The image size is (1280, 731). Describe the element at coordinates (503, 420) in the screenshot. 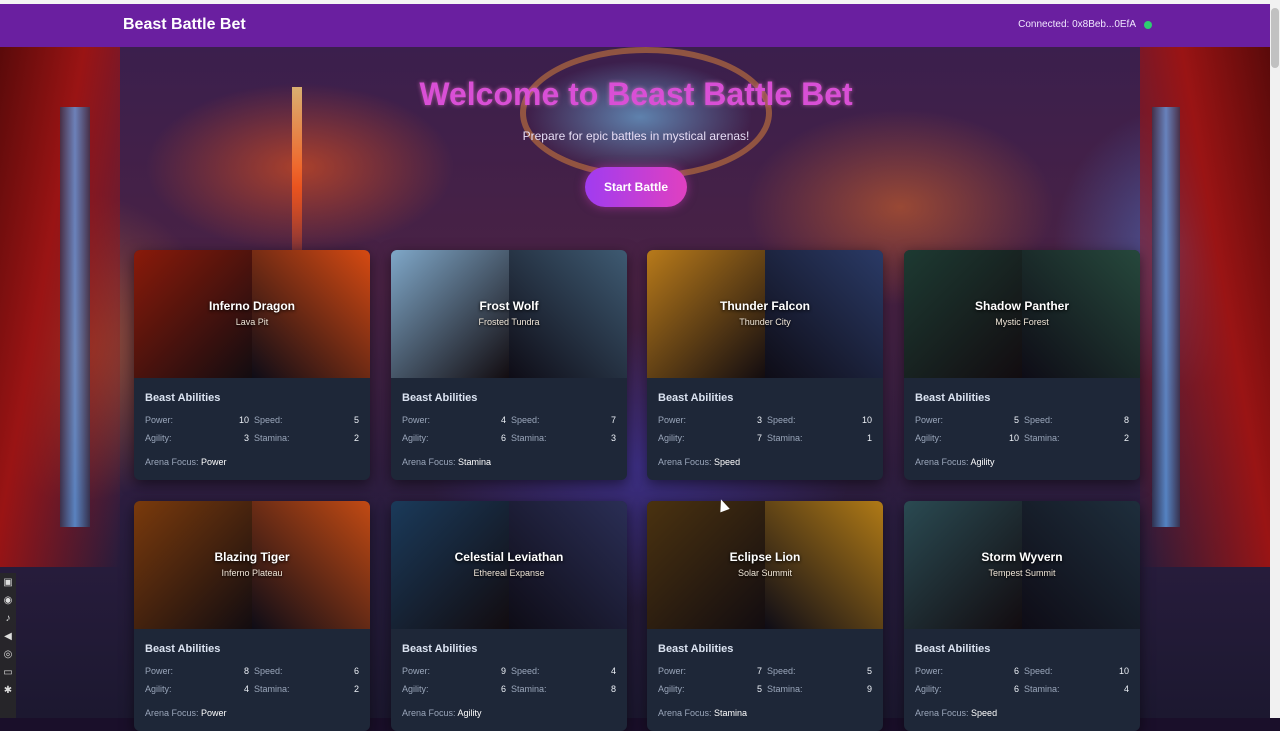

I see `power-value: 4` at that location.